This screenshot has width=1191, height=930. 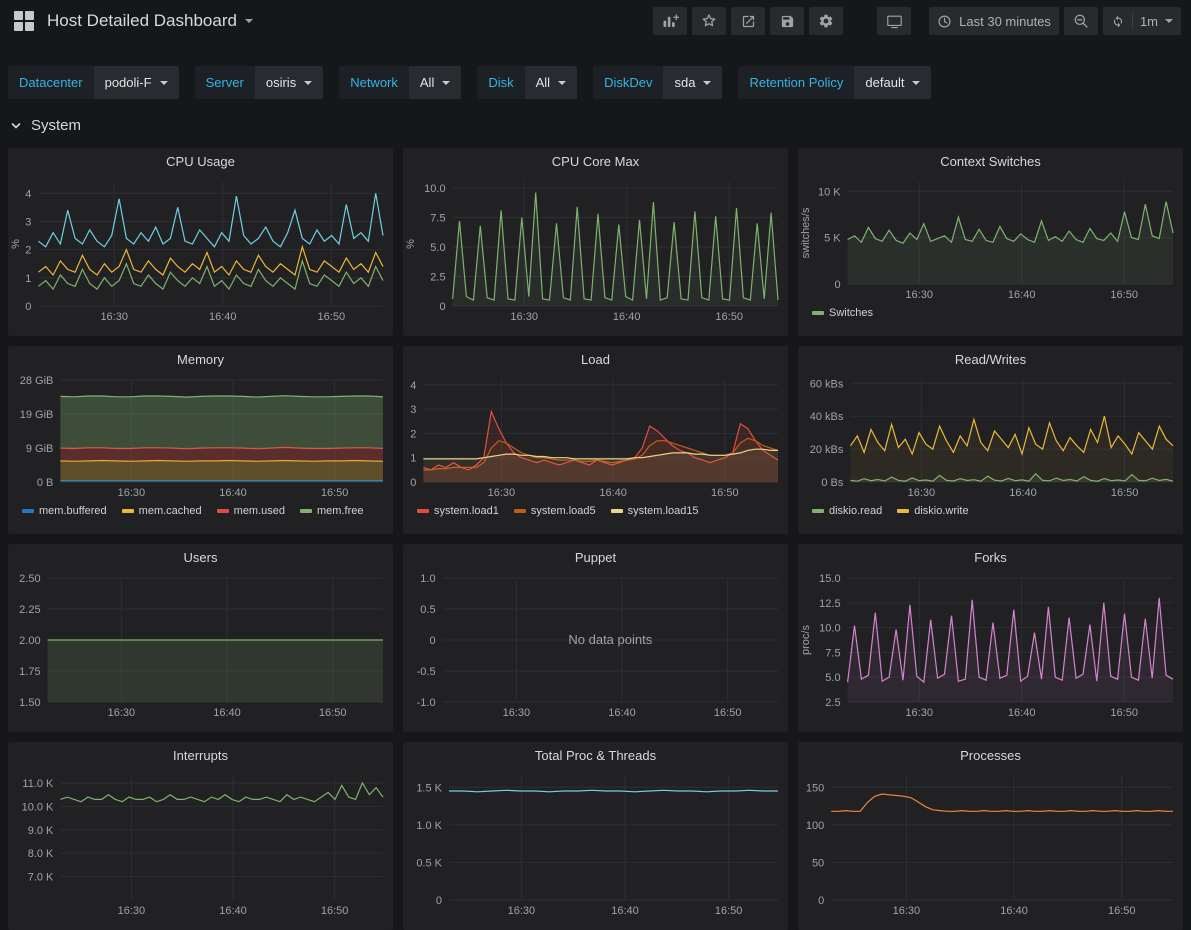 What do you see at coordinates (693, 82) in the screenshot?
I see `variable-value-dropdown: sda` at bounding box center [693, 82].